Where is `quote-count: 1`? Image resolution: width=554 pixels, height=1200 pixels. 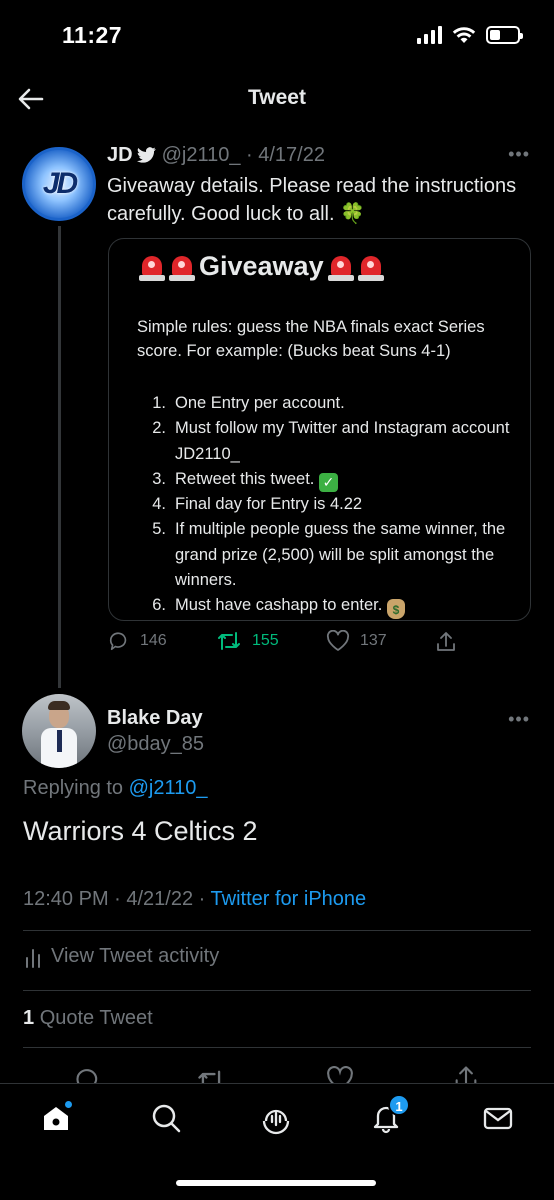 quote-count: 1 is located at coordinates (29, 1018).